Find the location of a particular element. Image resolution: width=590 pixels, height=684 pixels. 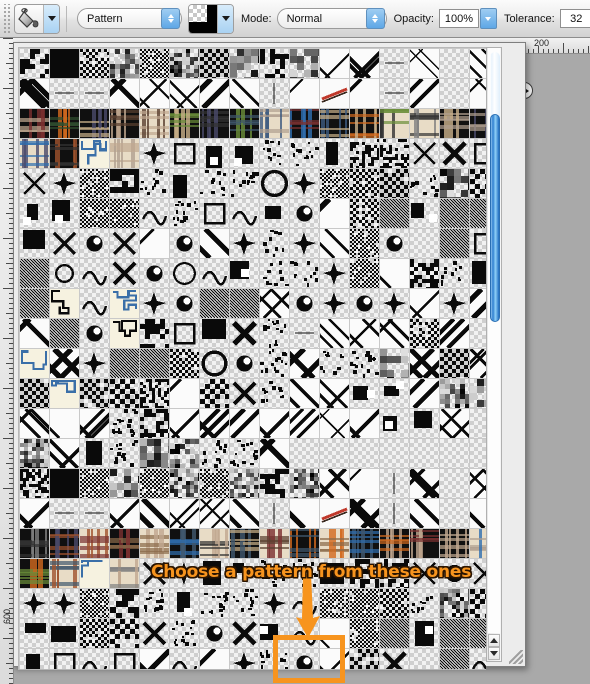

opacity-input: 100% is located at coordinates (458, 18).